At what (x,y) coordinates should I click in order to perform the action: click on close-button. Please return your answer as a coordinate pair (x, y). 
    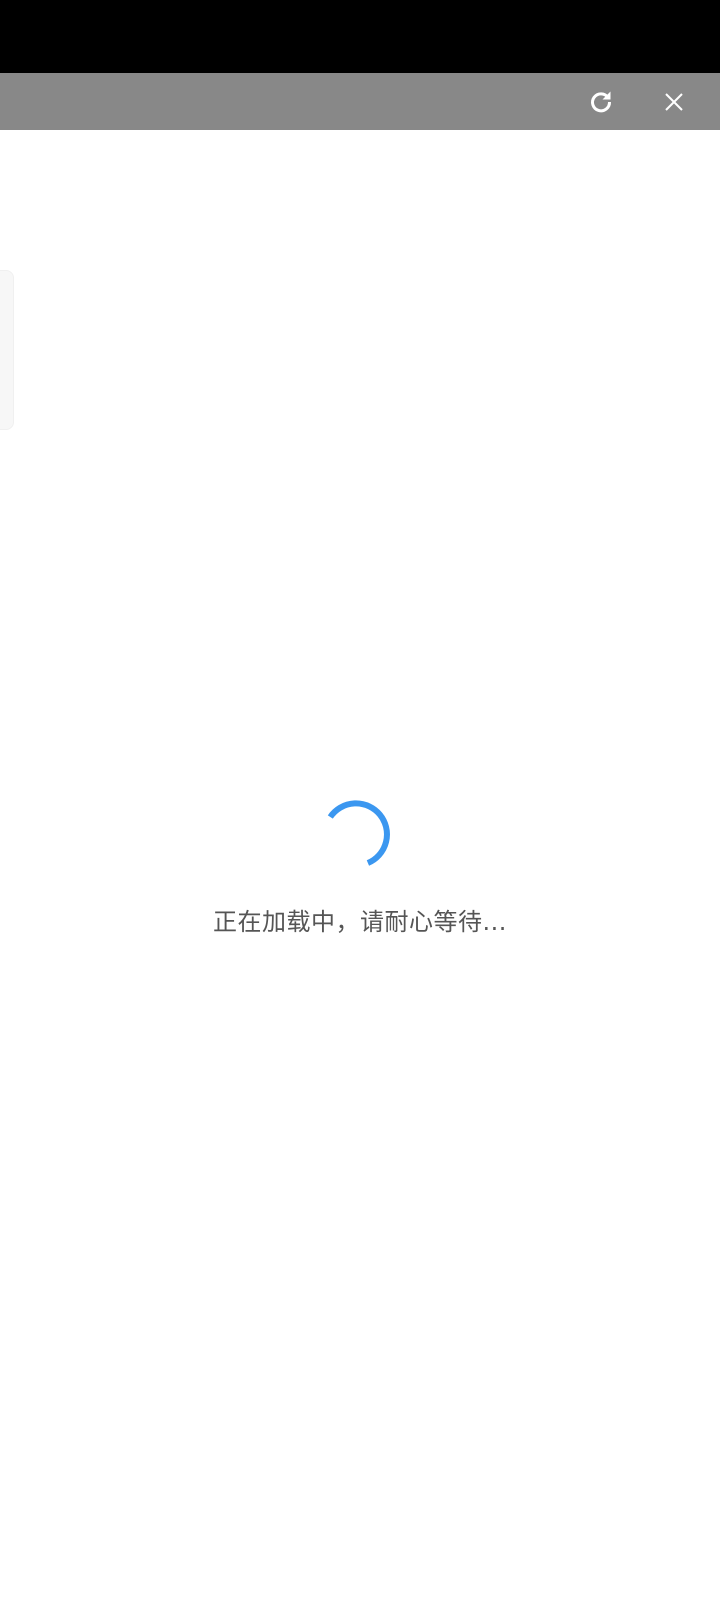
    Looking at the image, I should click on (674, 101).